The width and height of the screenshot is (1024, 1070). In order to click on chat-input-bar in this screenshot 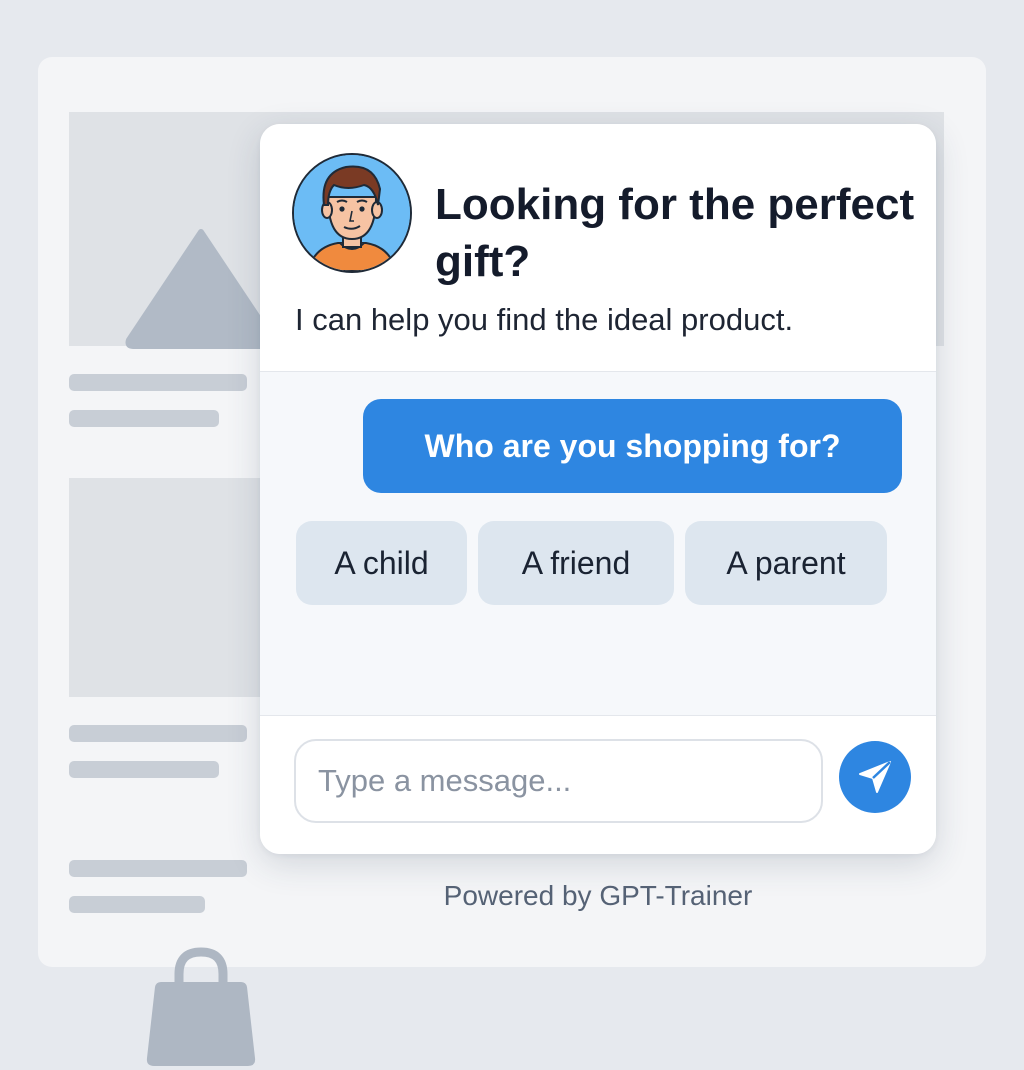, I will do `click(598, 784)`.